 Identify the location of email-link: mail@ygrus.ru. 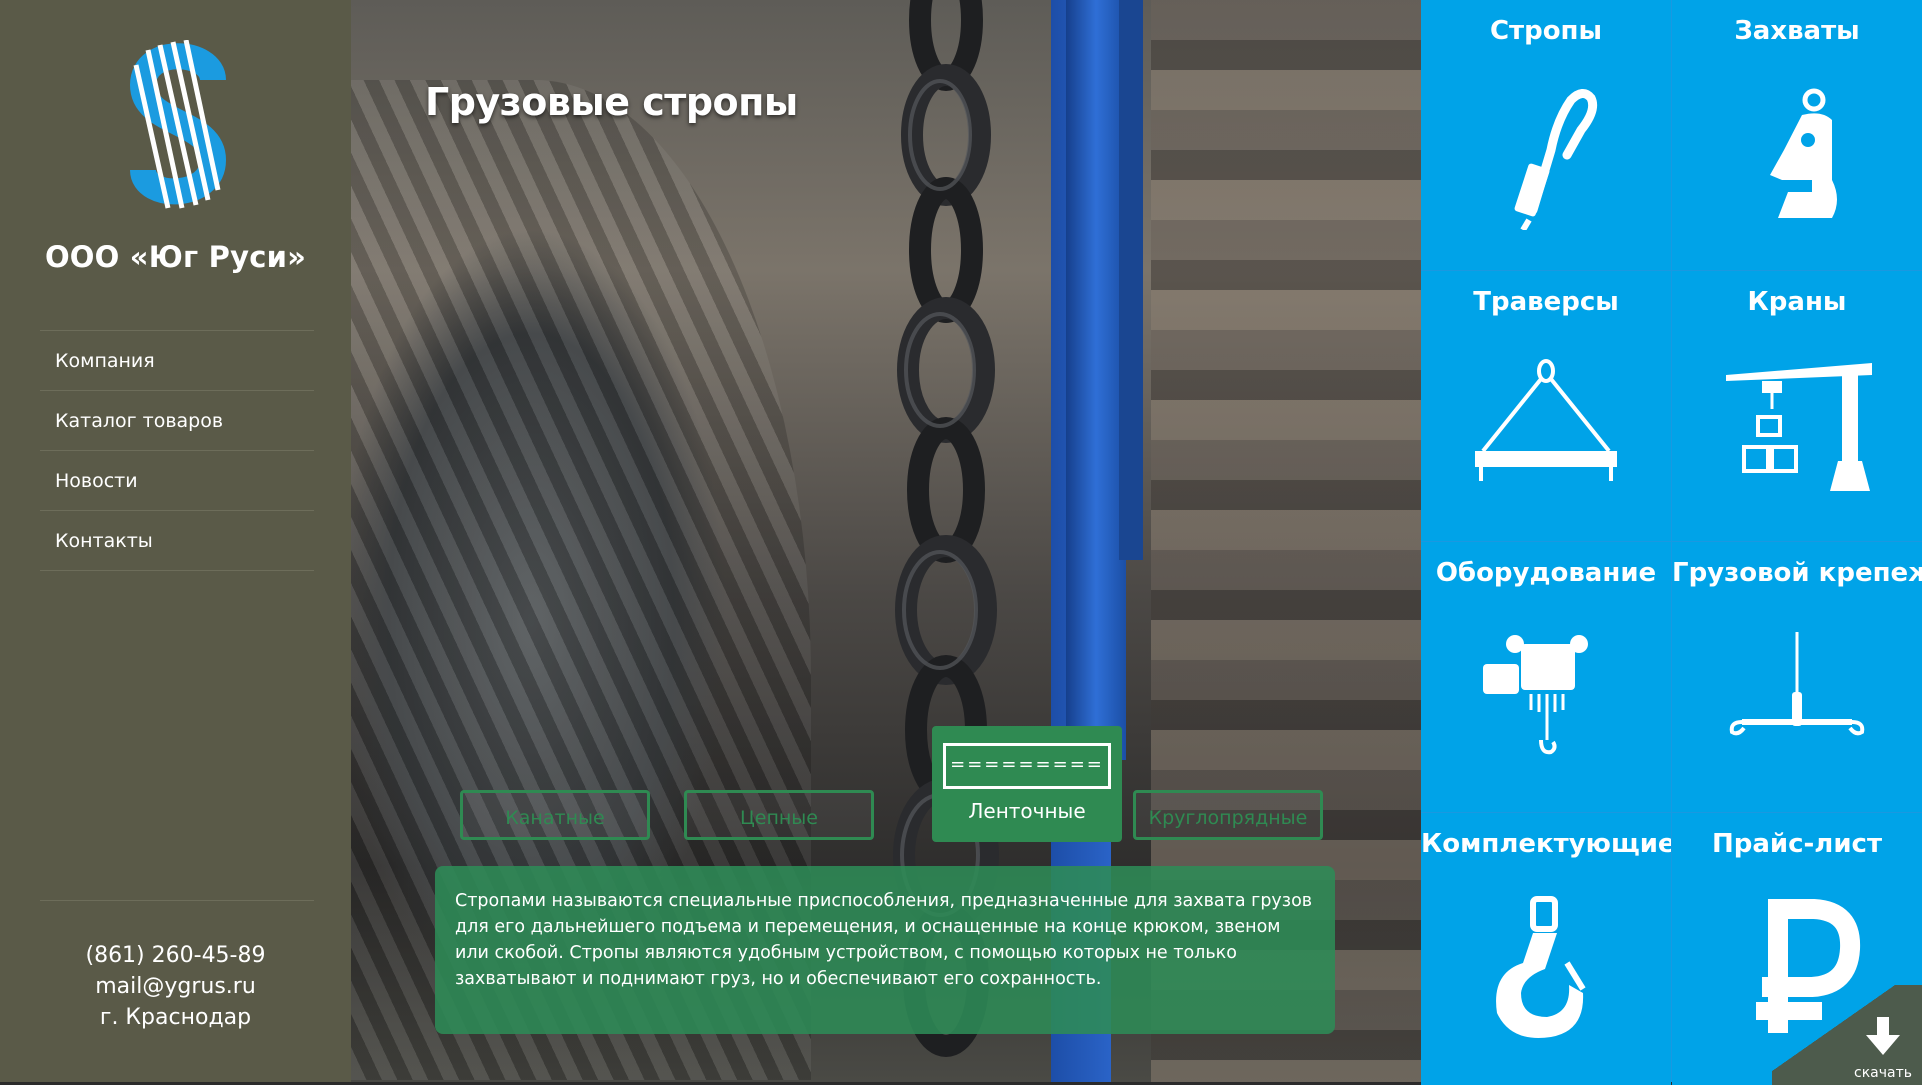
(175, 986).